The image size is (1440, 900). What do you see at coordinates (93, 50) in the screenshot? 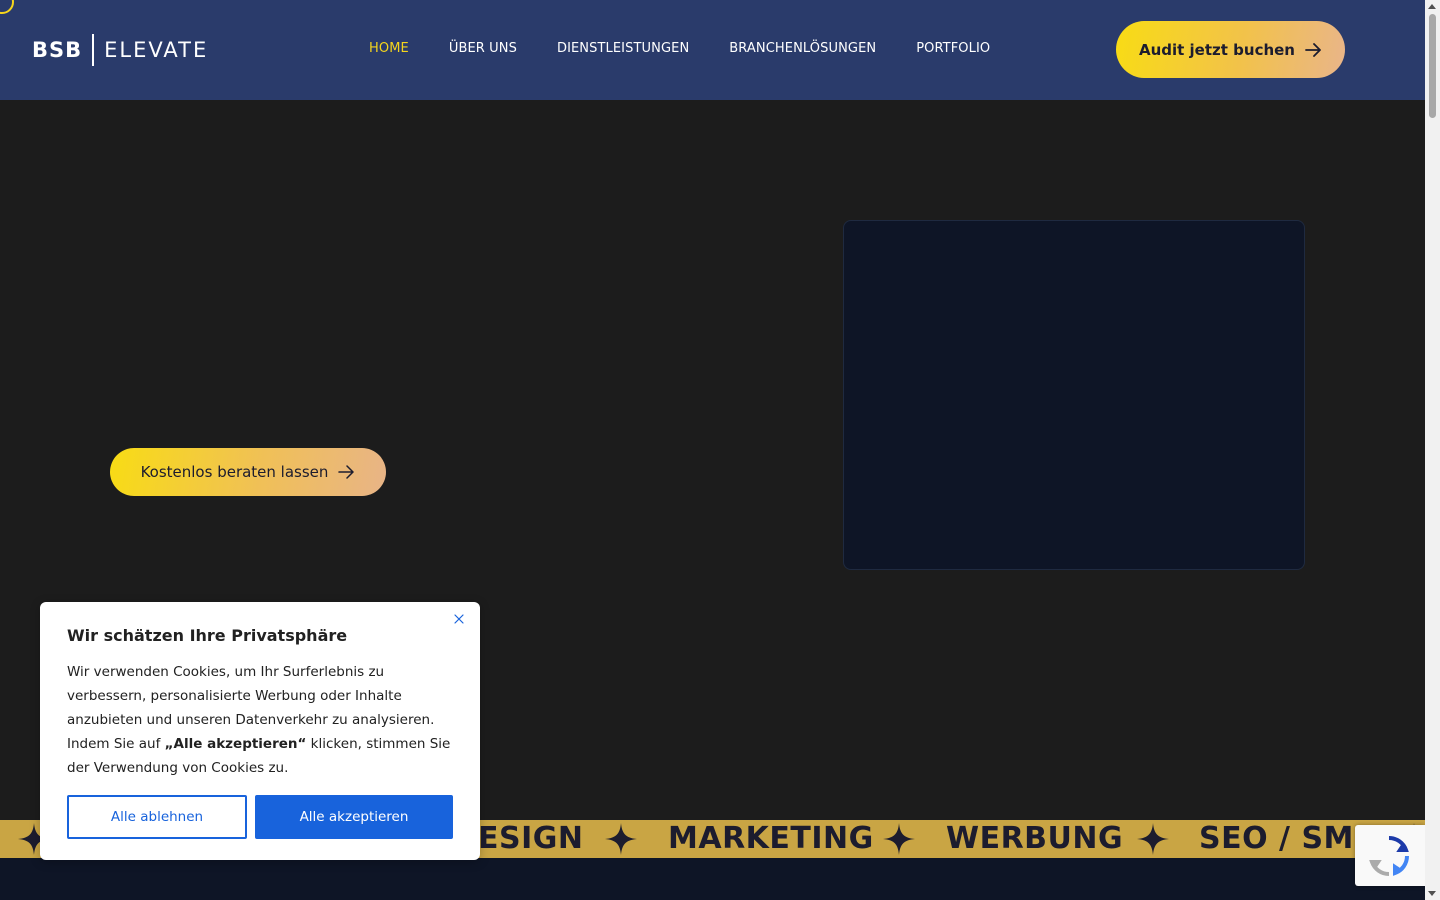
I see `brand-divider` at bounding box center [93, 50].